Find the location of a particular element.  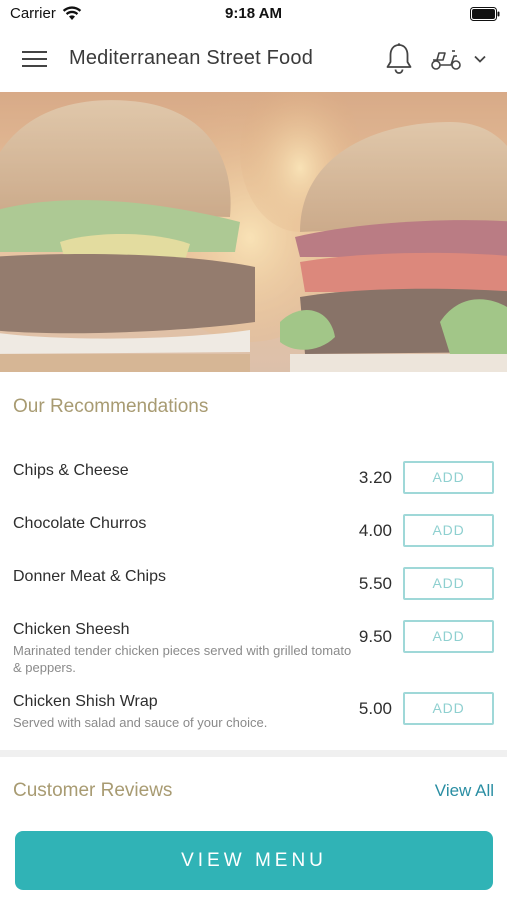

item-name: Chicken Shish Wrap is located at coordinates (85, 701).